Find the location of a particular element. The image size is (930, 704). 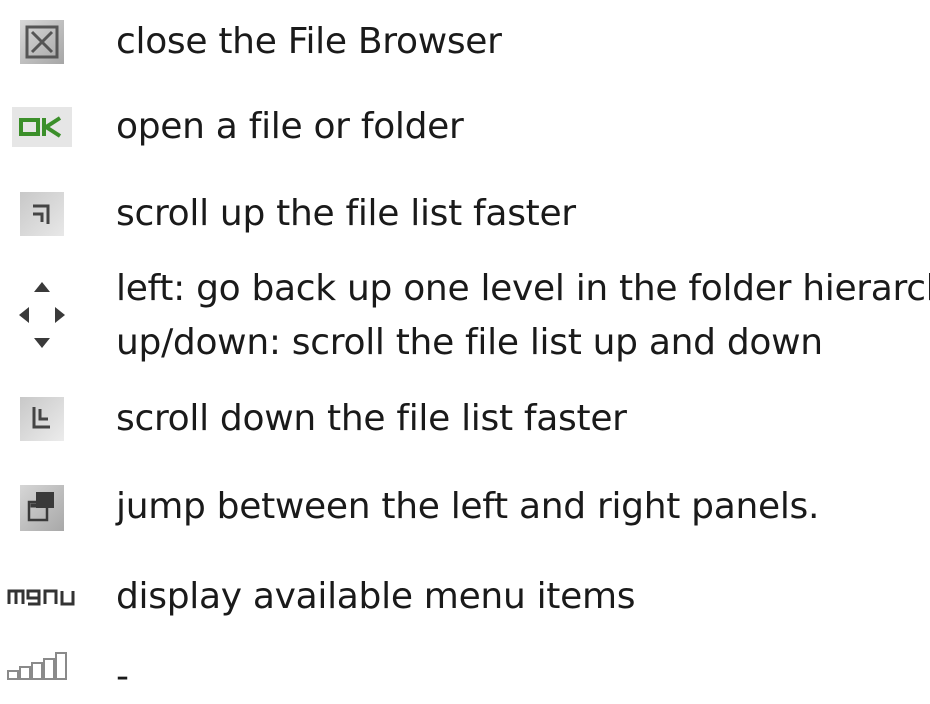

ok-icon is located at coordinates (42, 127).